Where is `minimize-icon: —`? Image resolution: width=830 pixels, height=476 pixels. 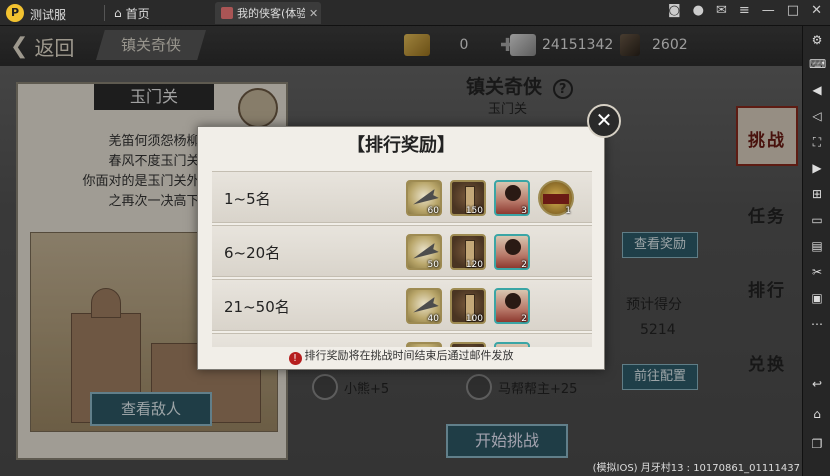 minimize-icon: — is located at coordinates (768, 10).